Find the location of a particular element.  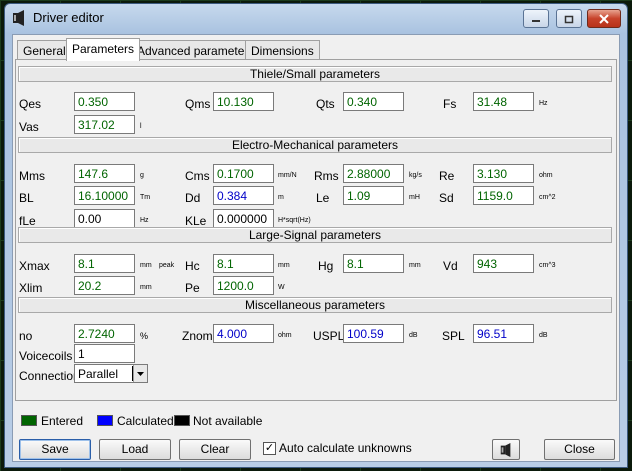

legend-swatch-calculated is located at coordinates (105, 420).